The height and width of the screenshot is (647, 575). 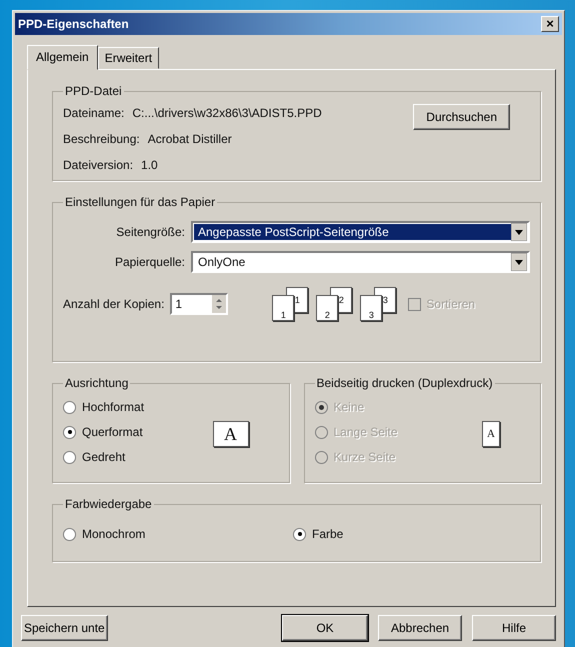 What do you see at coordinates (101, 139) in the screenshot?
I see `field-label: Beschreibung:` at bounding box center [101, 139].